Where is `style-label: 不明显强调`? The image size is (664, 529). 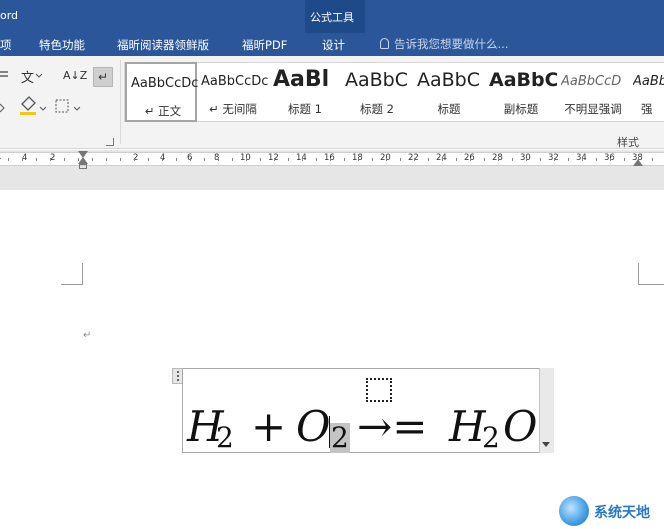
style-label: 不明显强调 is located at coordinates (593, 109).